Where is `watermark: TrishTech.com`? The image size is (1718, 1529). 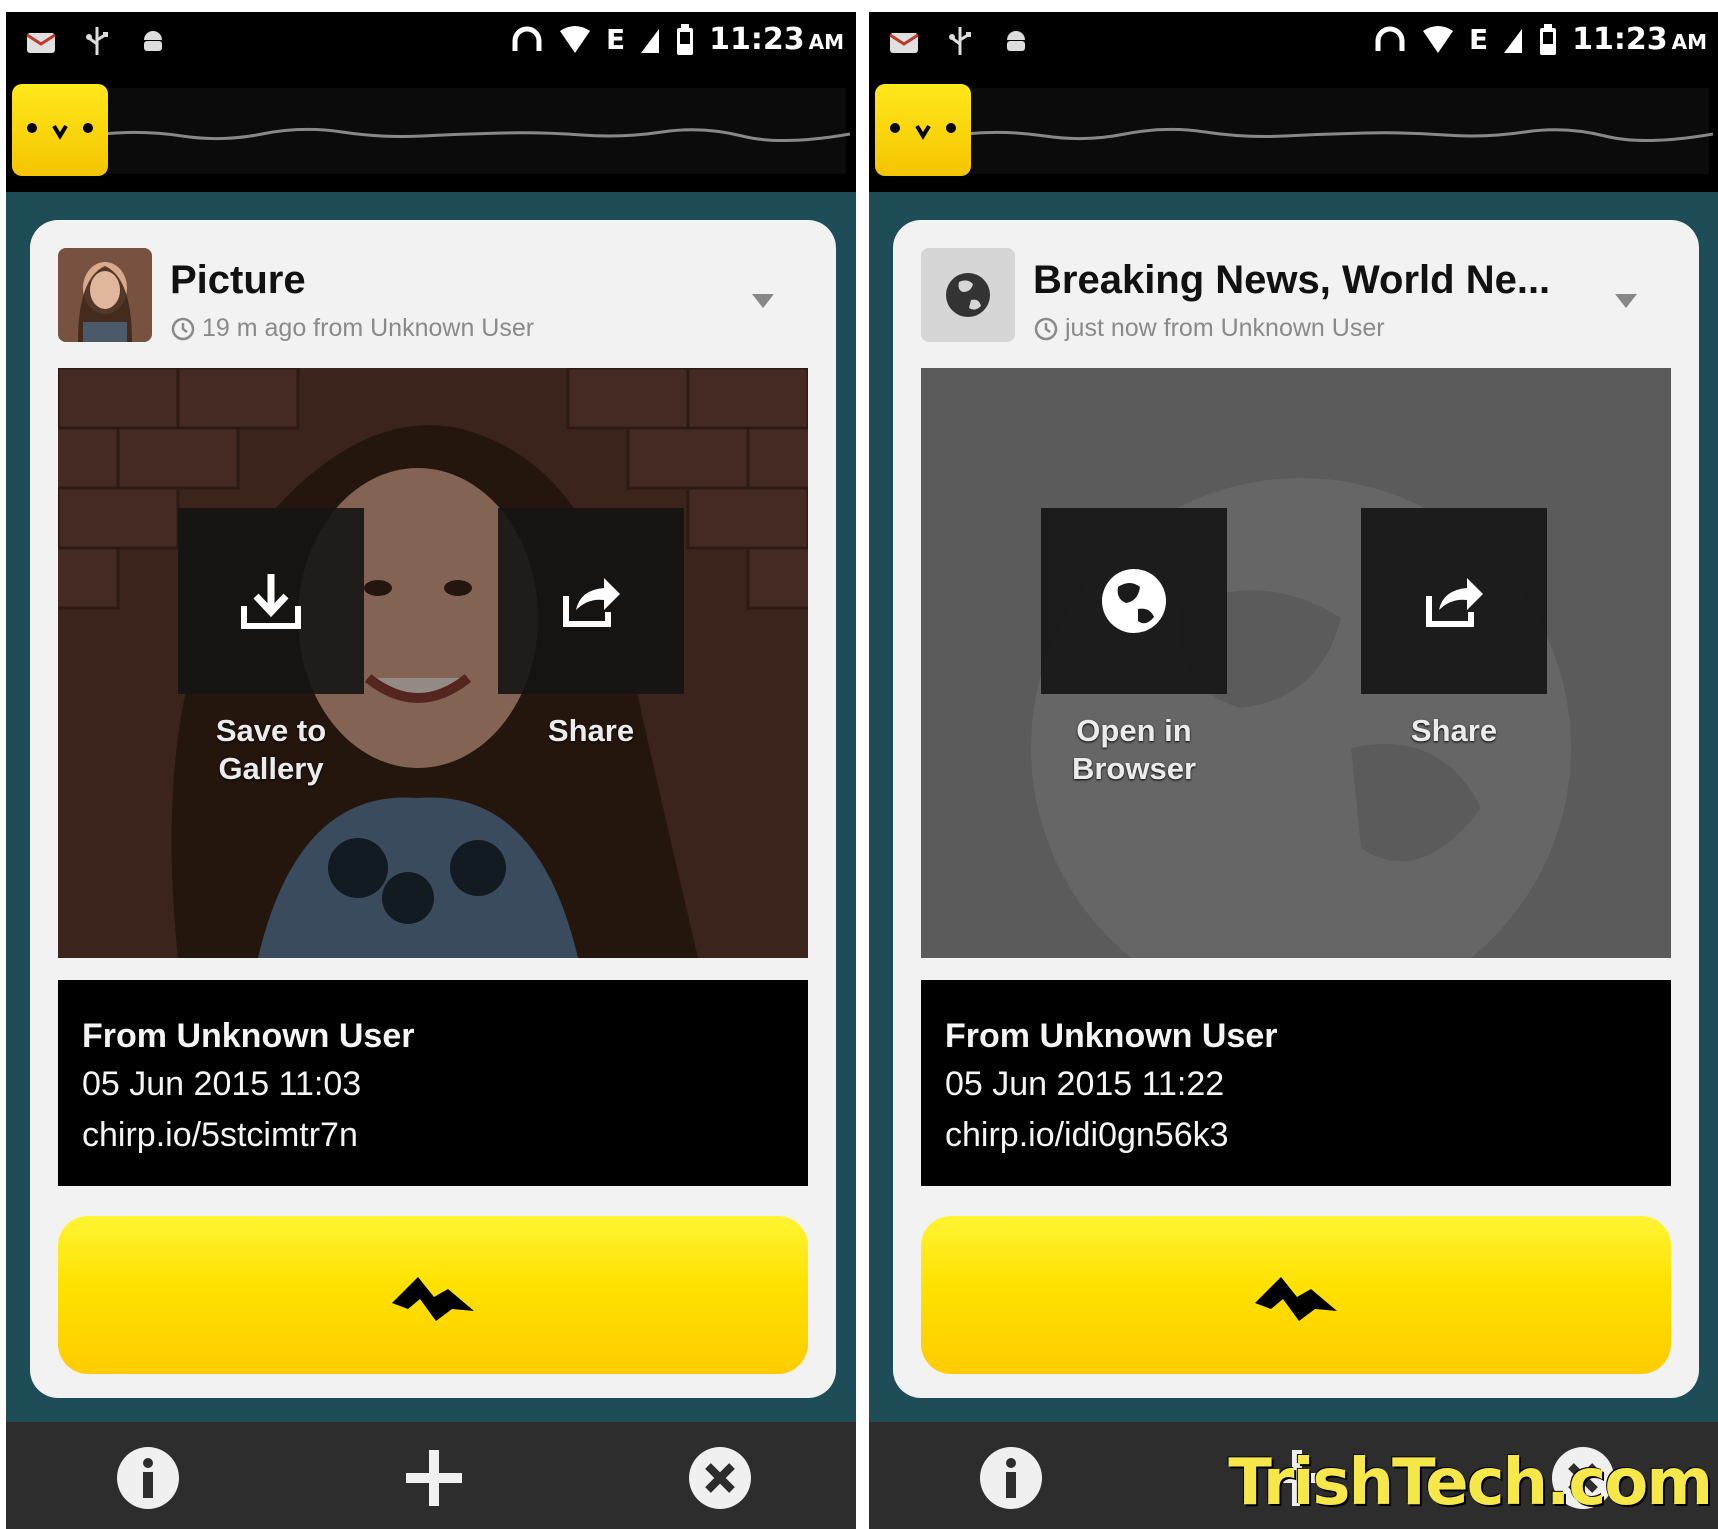
watermark: TrishTech.com is located at coordinates (1470, 1483).